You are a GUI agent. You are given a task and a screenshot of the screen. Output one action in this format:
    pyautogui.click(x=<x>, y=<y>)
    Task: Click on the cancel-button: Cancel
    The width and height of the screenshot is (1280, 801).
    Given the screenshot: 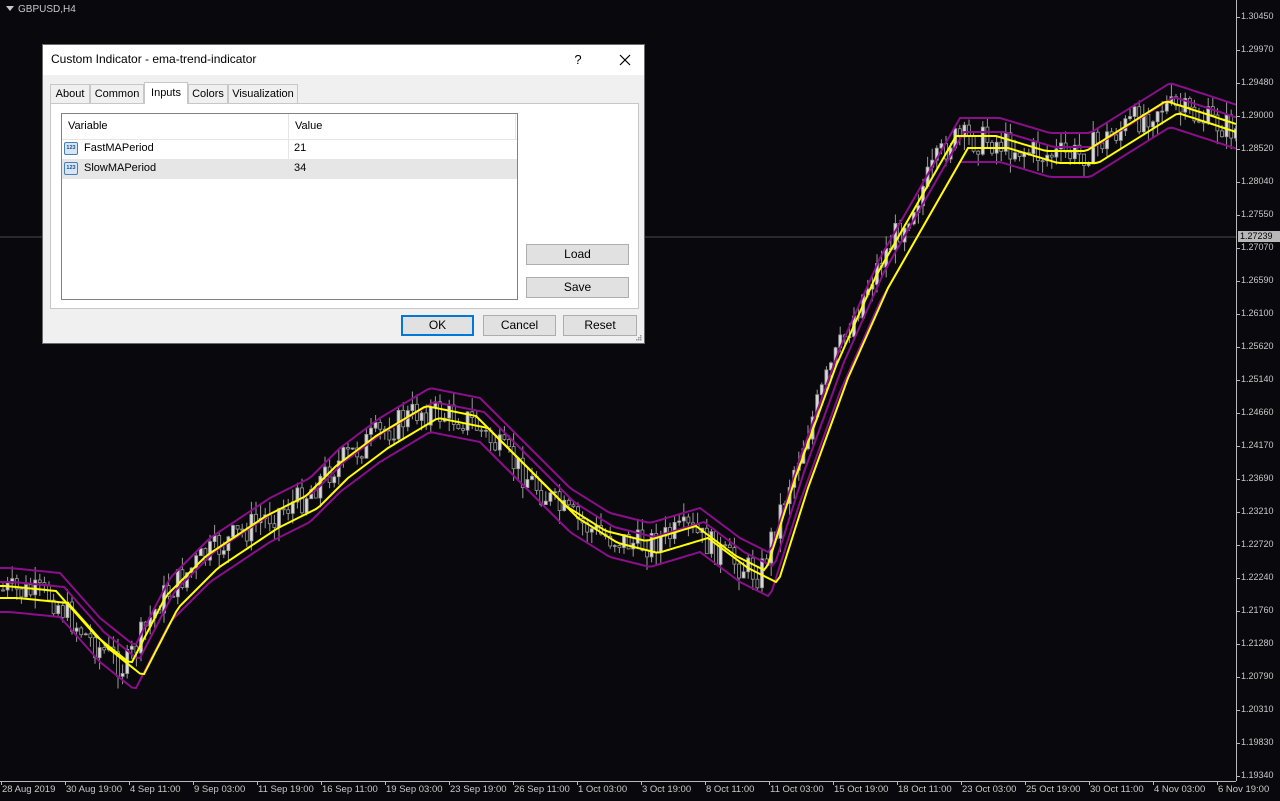 What is the action you would take?
    pyautogui.click(x=519, y=325)
    